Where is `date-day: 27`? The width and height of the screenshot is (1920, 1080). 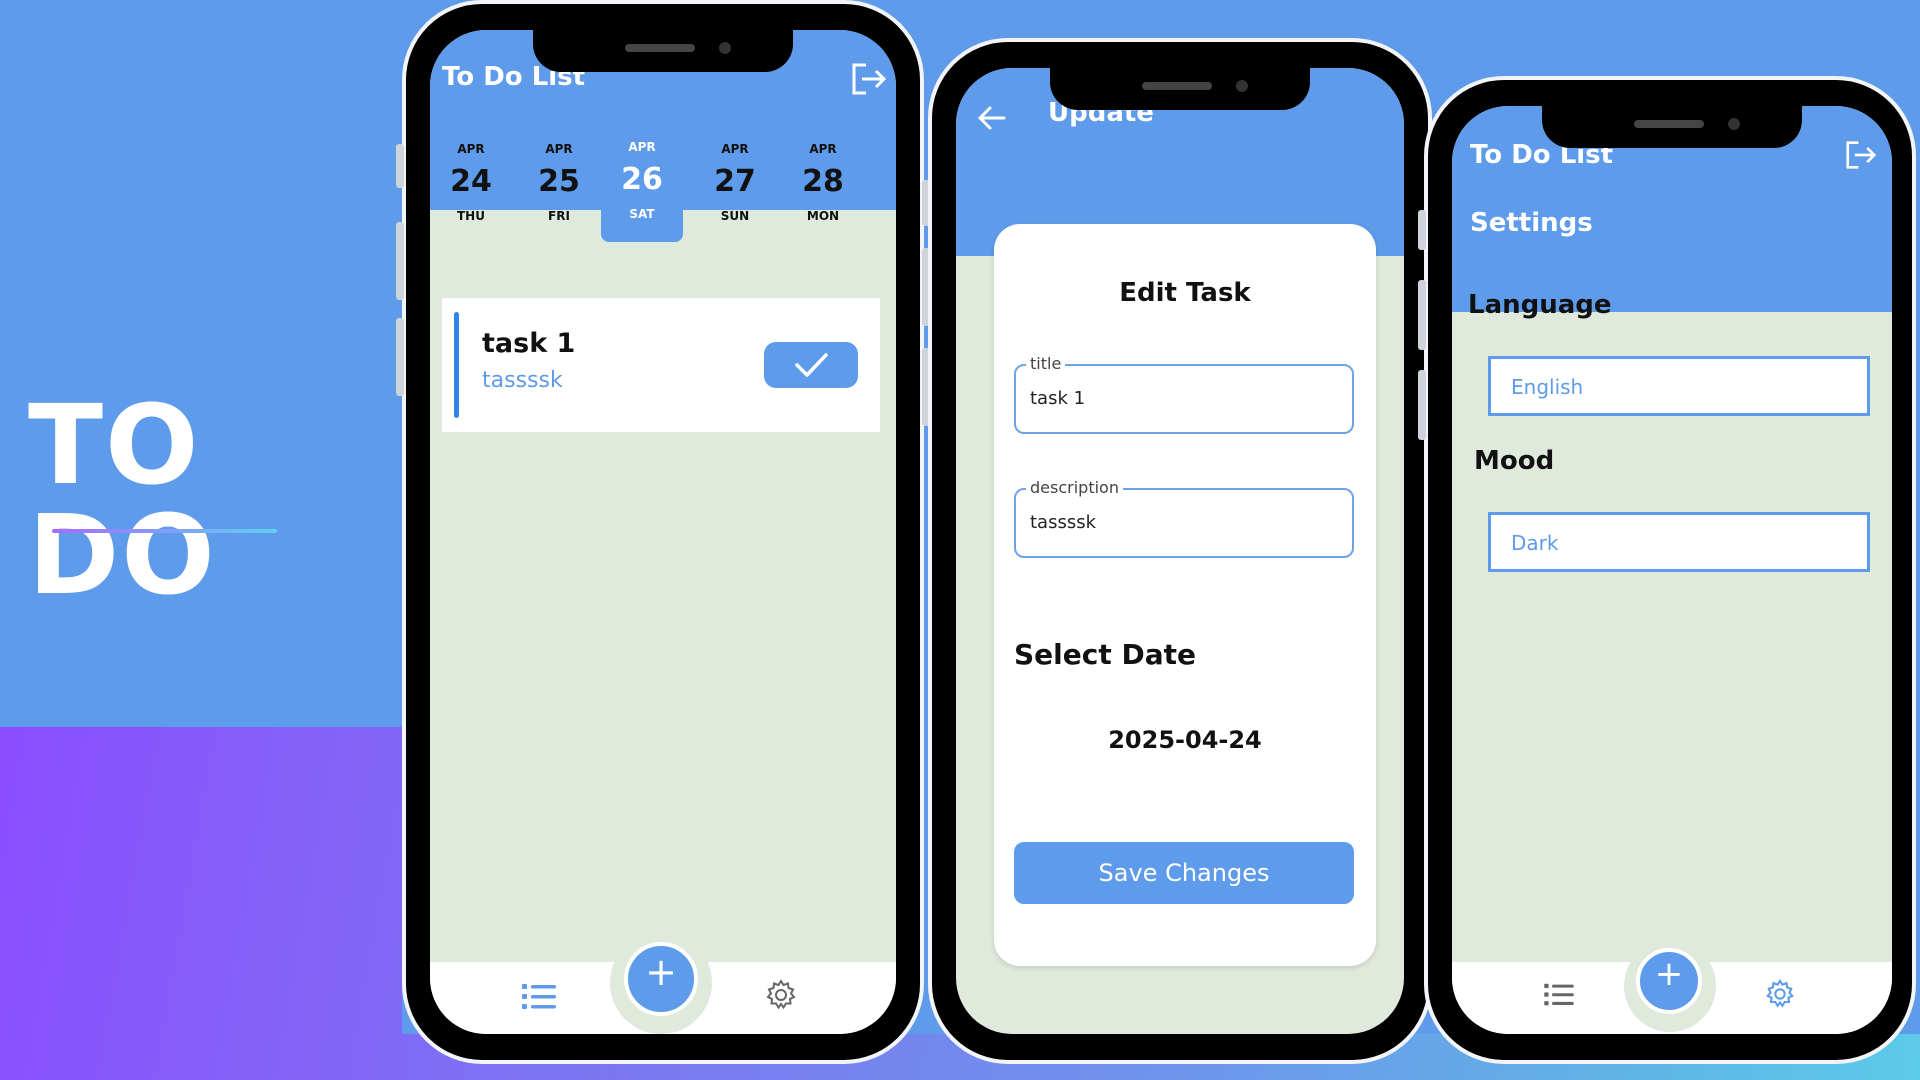
date-day: 27 is located at coordinates (735, 181).